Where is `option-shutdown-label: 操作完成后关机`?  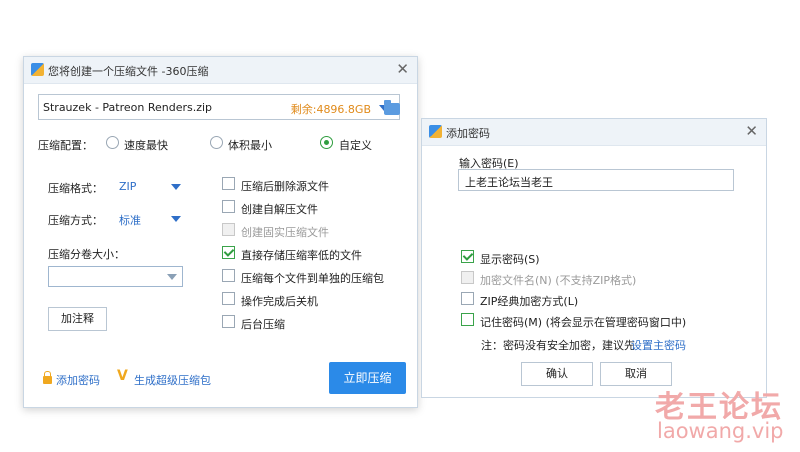
option-shutdown-label: 操作完成后关机 is located at coordinates (279, 301).